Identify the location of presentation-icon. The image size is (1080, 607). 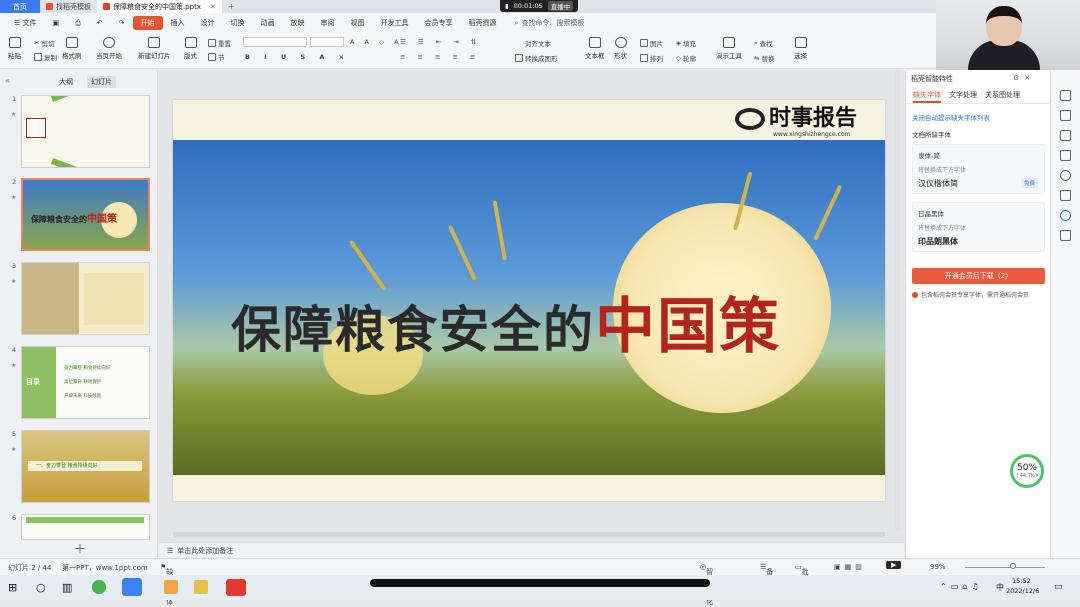
(1065, 195).